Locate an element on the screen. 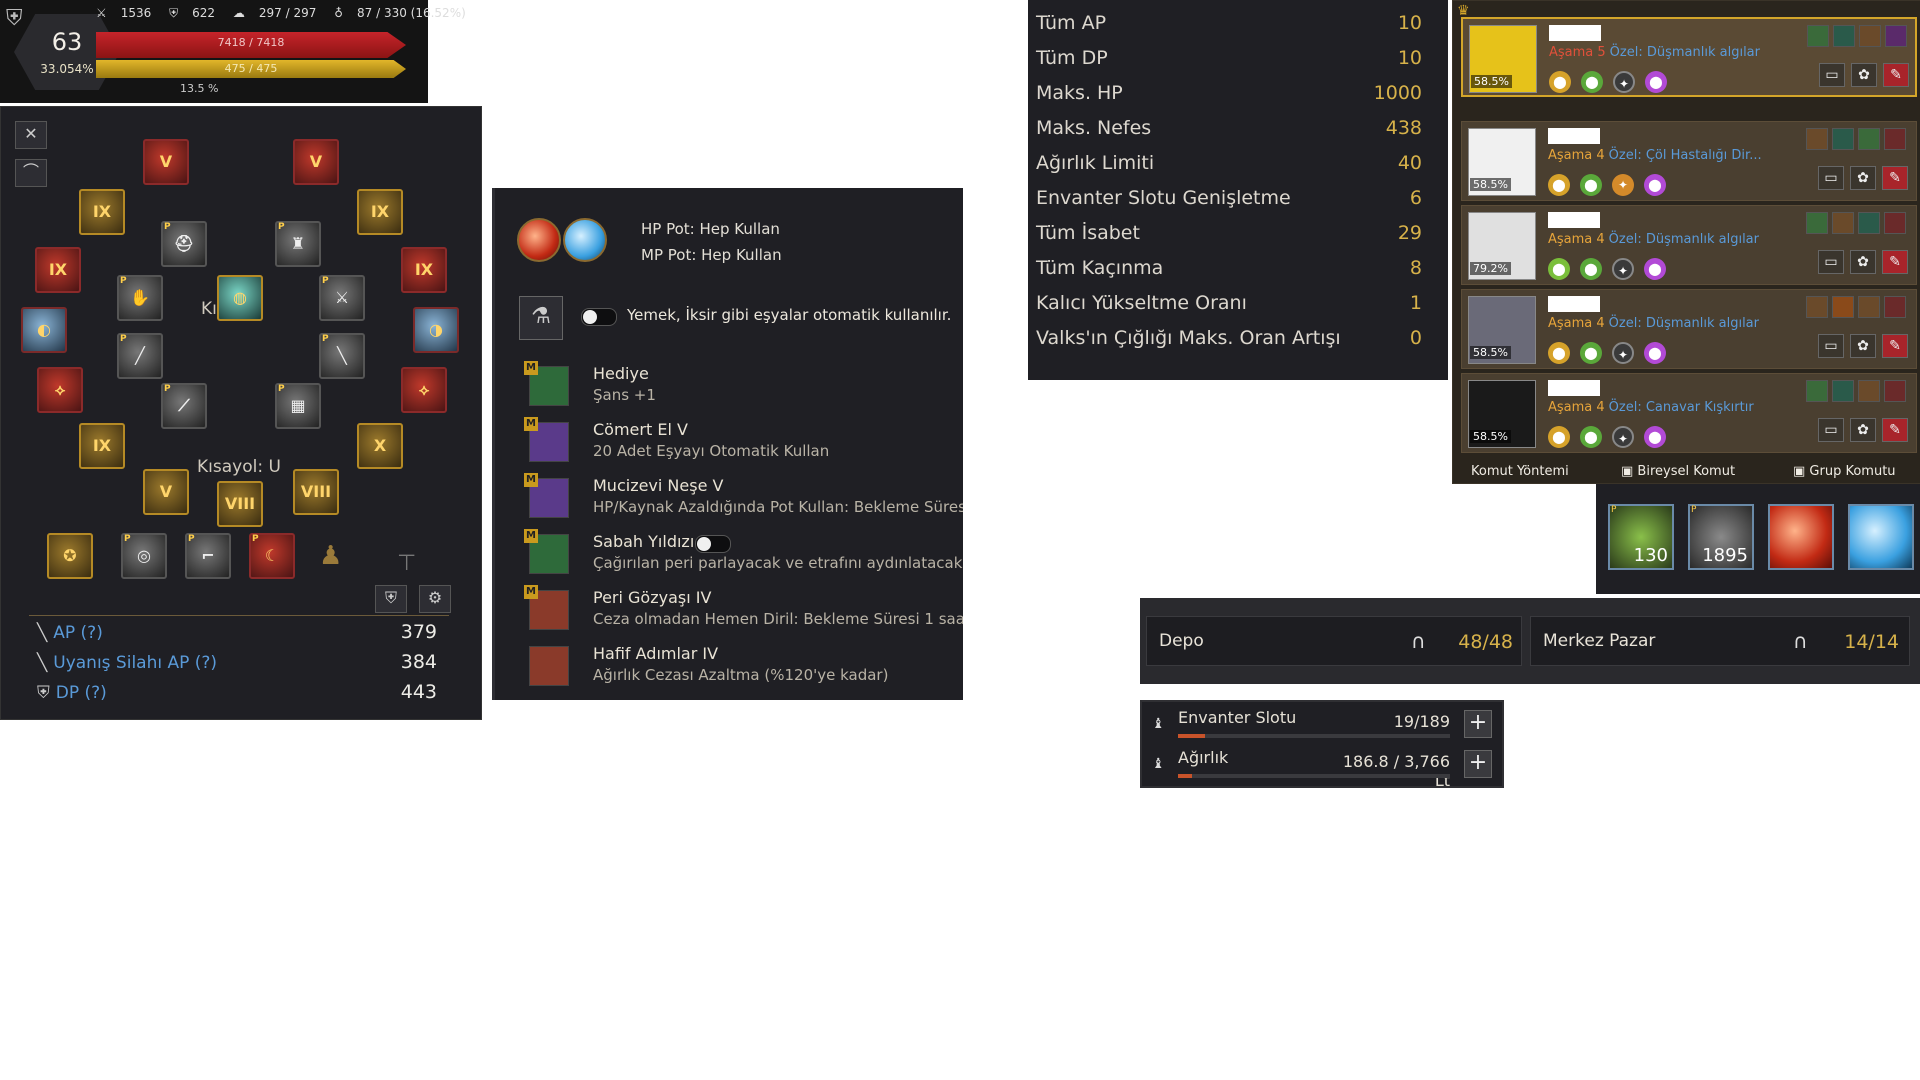 The width and height of the screenshot is (1920, 1080). armor-slot: P ♜ is located at coordinates (298, 244).